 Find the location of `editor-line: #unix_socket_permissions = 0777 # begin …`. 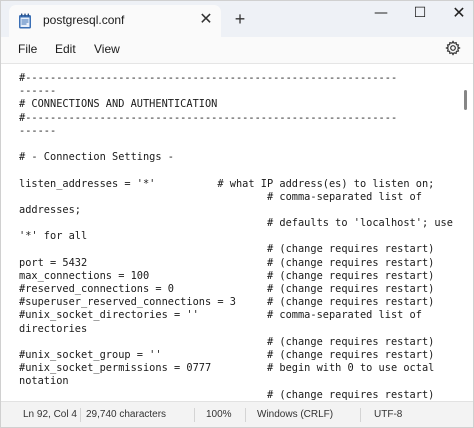

editor-line: #unix_socket_permissions = 0777 # begin … is located at coordinates (239, 368).